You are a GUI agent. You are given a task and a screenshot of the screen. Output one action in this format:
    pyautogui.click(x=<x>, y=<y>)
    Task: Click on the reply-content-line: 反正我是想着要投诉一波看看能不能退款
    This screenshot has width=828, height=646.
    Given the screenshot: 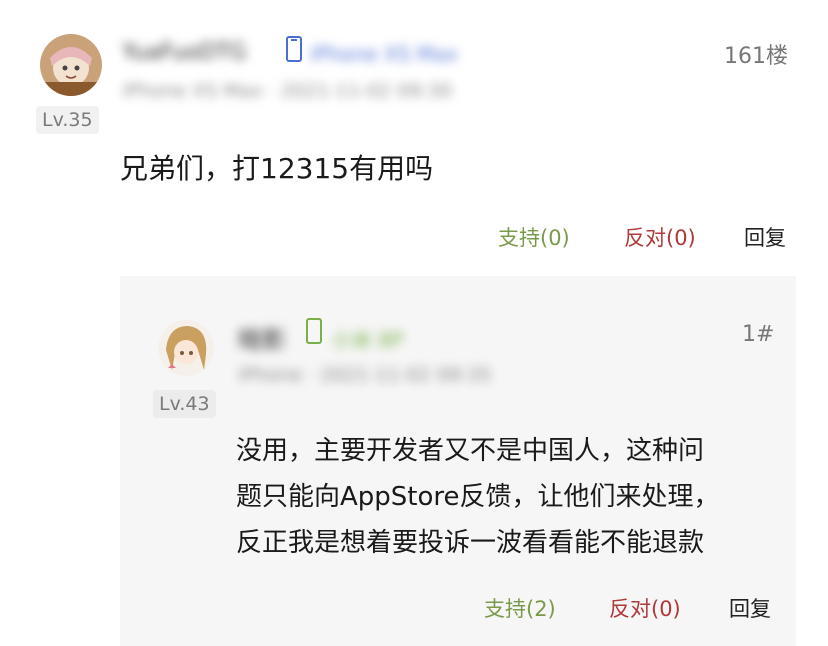 What is the action you would take?
    pyautogui.click(x=470, y=543)
    